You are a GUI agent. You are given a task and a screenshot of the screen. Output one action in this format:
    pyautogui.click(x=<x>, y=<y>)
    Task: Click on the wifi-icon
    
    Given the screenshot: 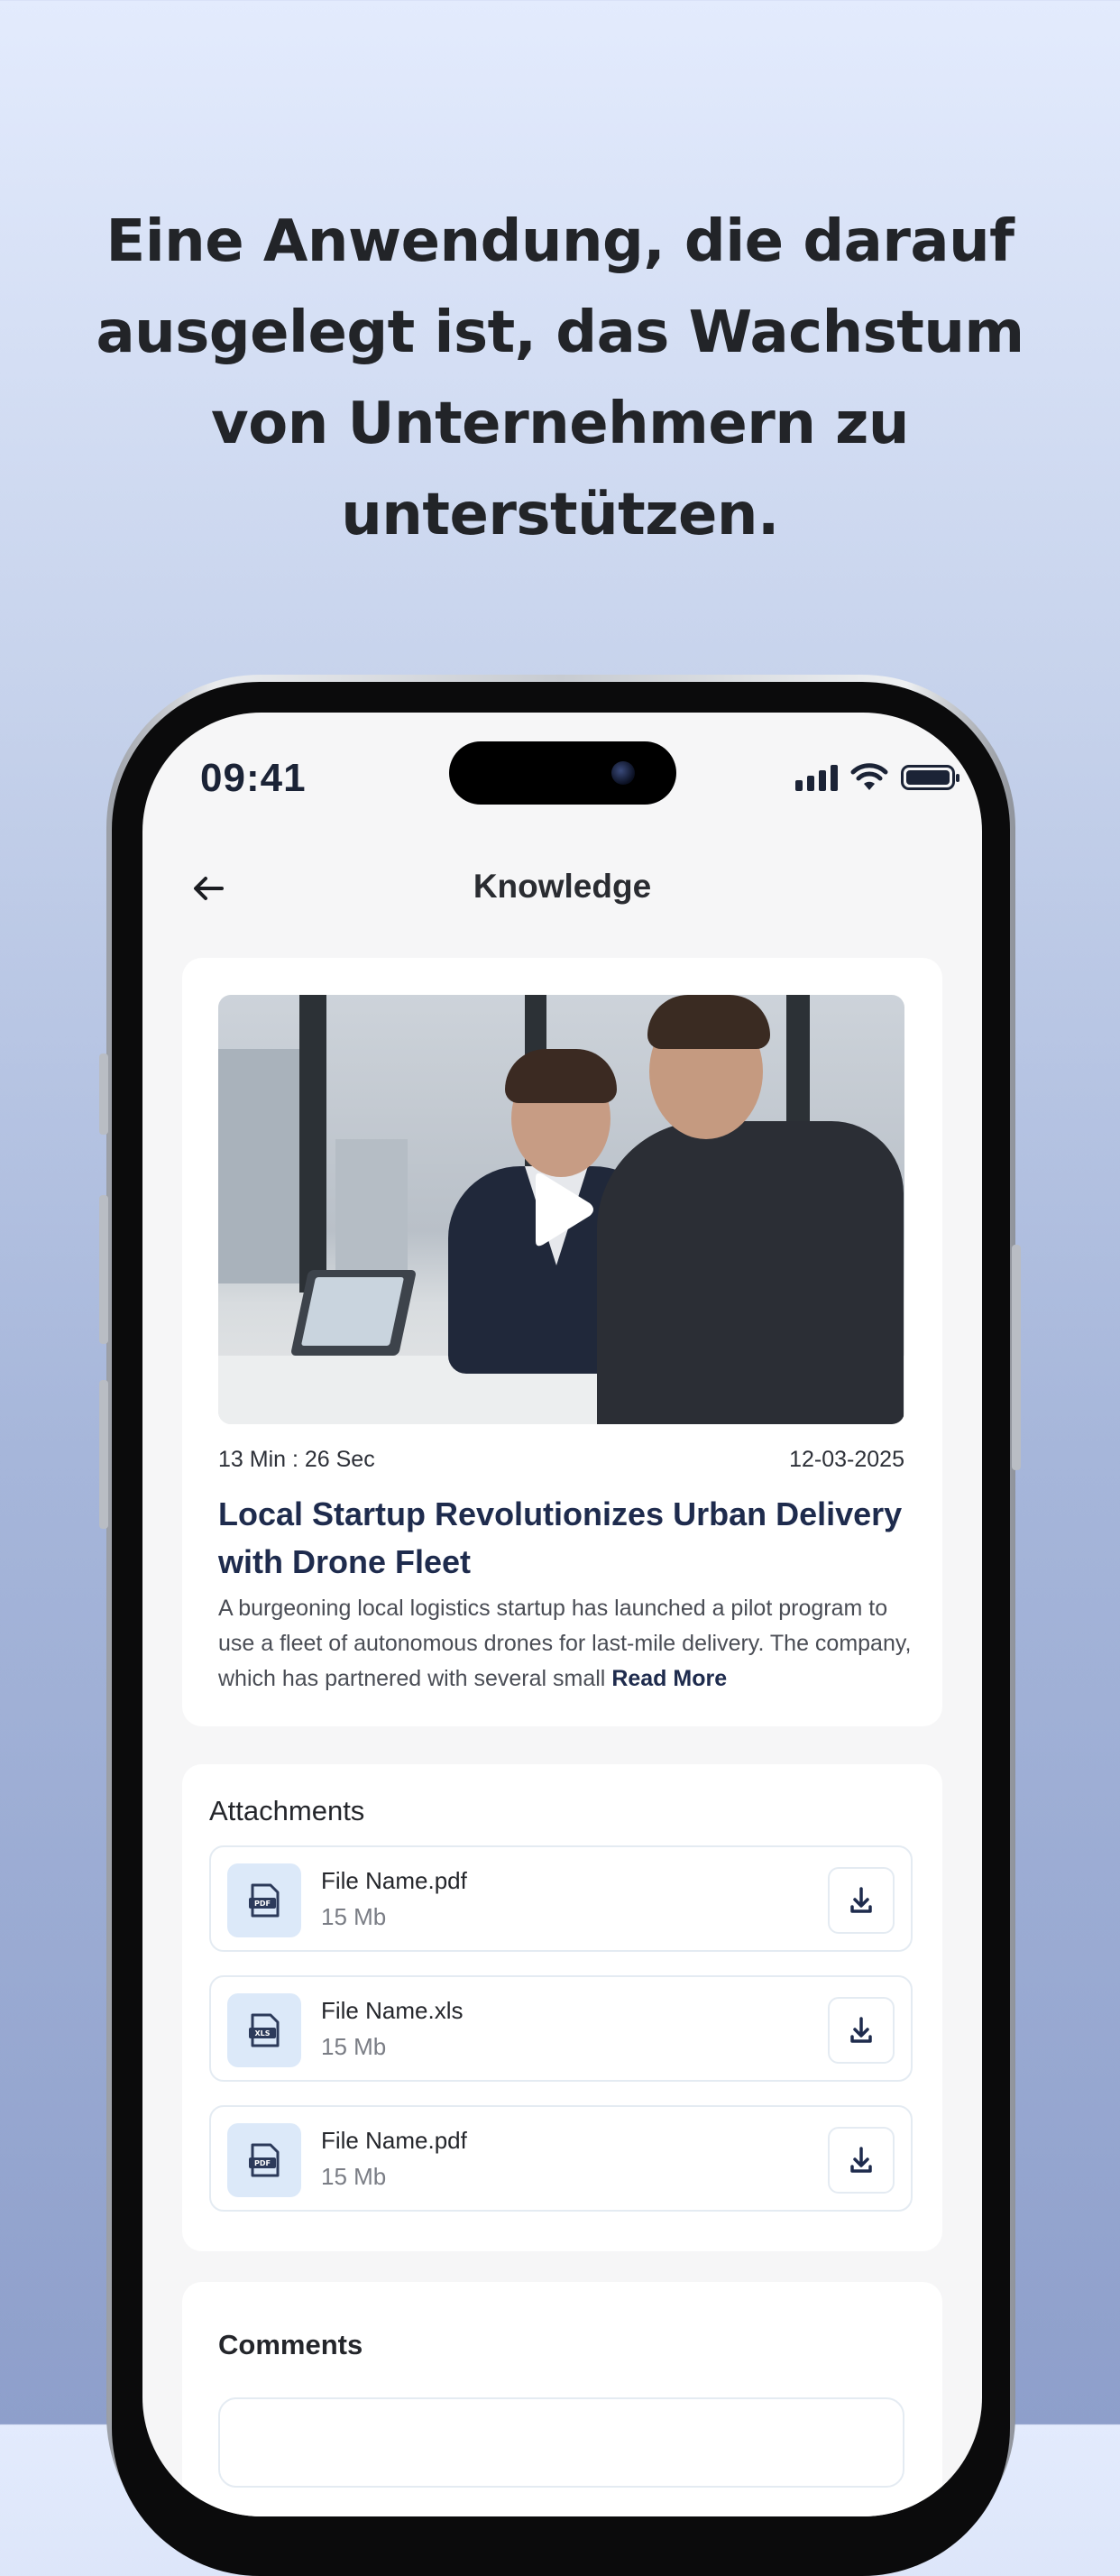 What is the action you would take?
    pyautogui.click(x=869, y=776)
    